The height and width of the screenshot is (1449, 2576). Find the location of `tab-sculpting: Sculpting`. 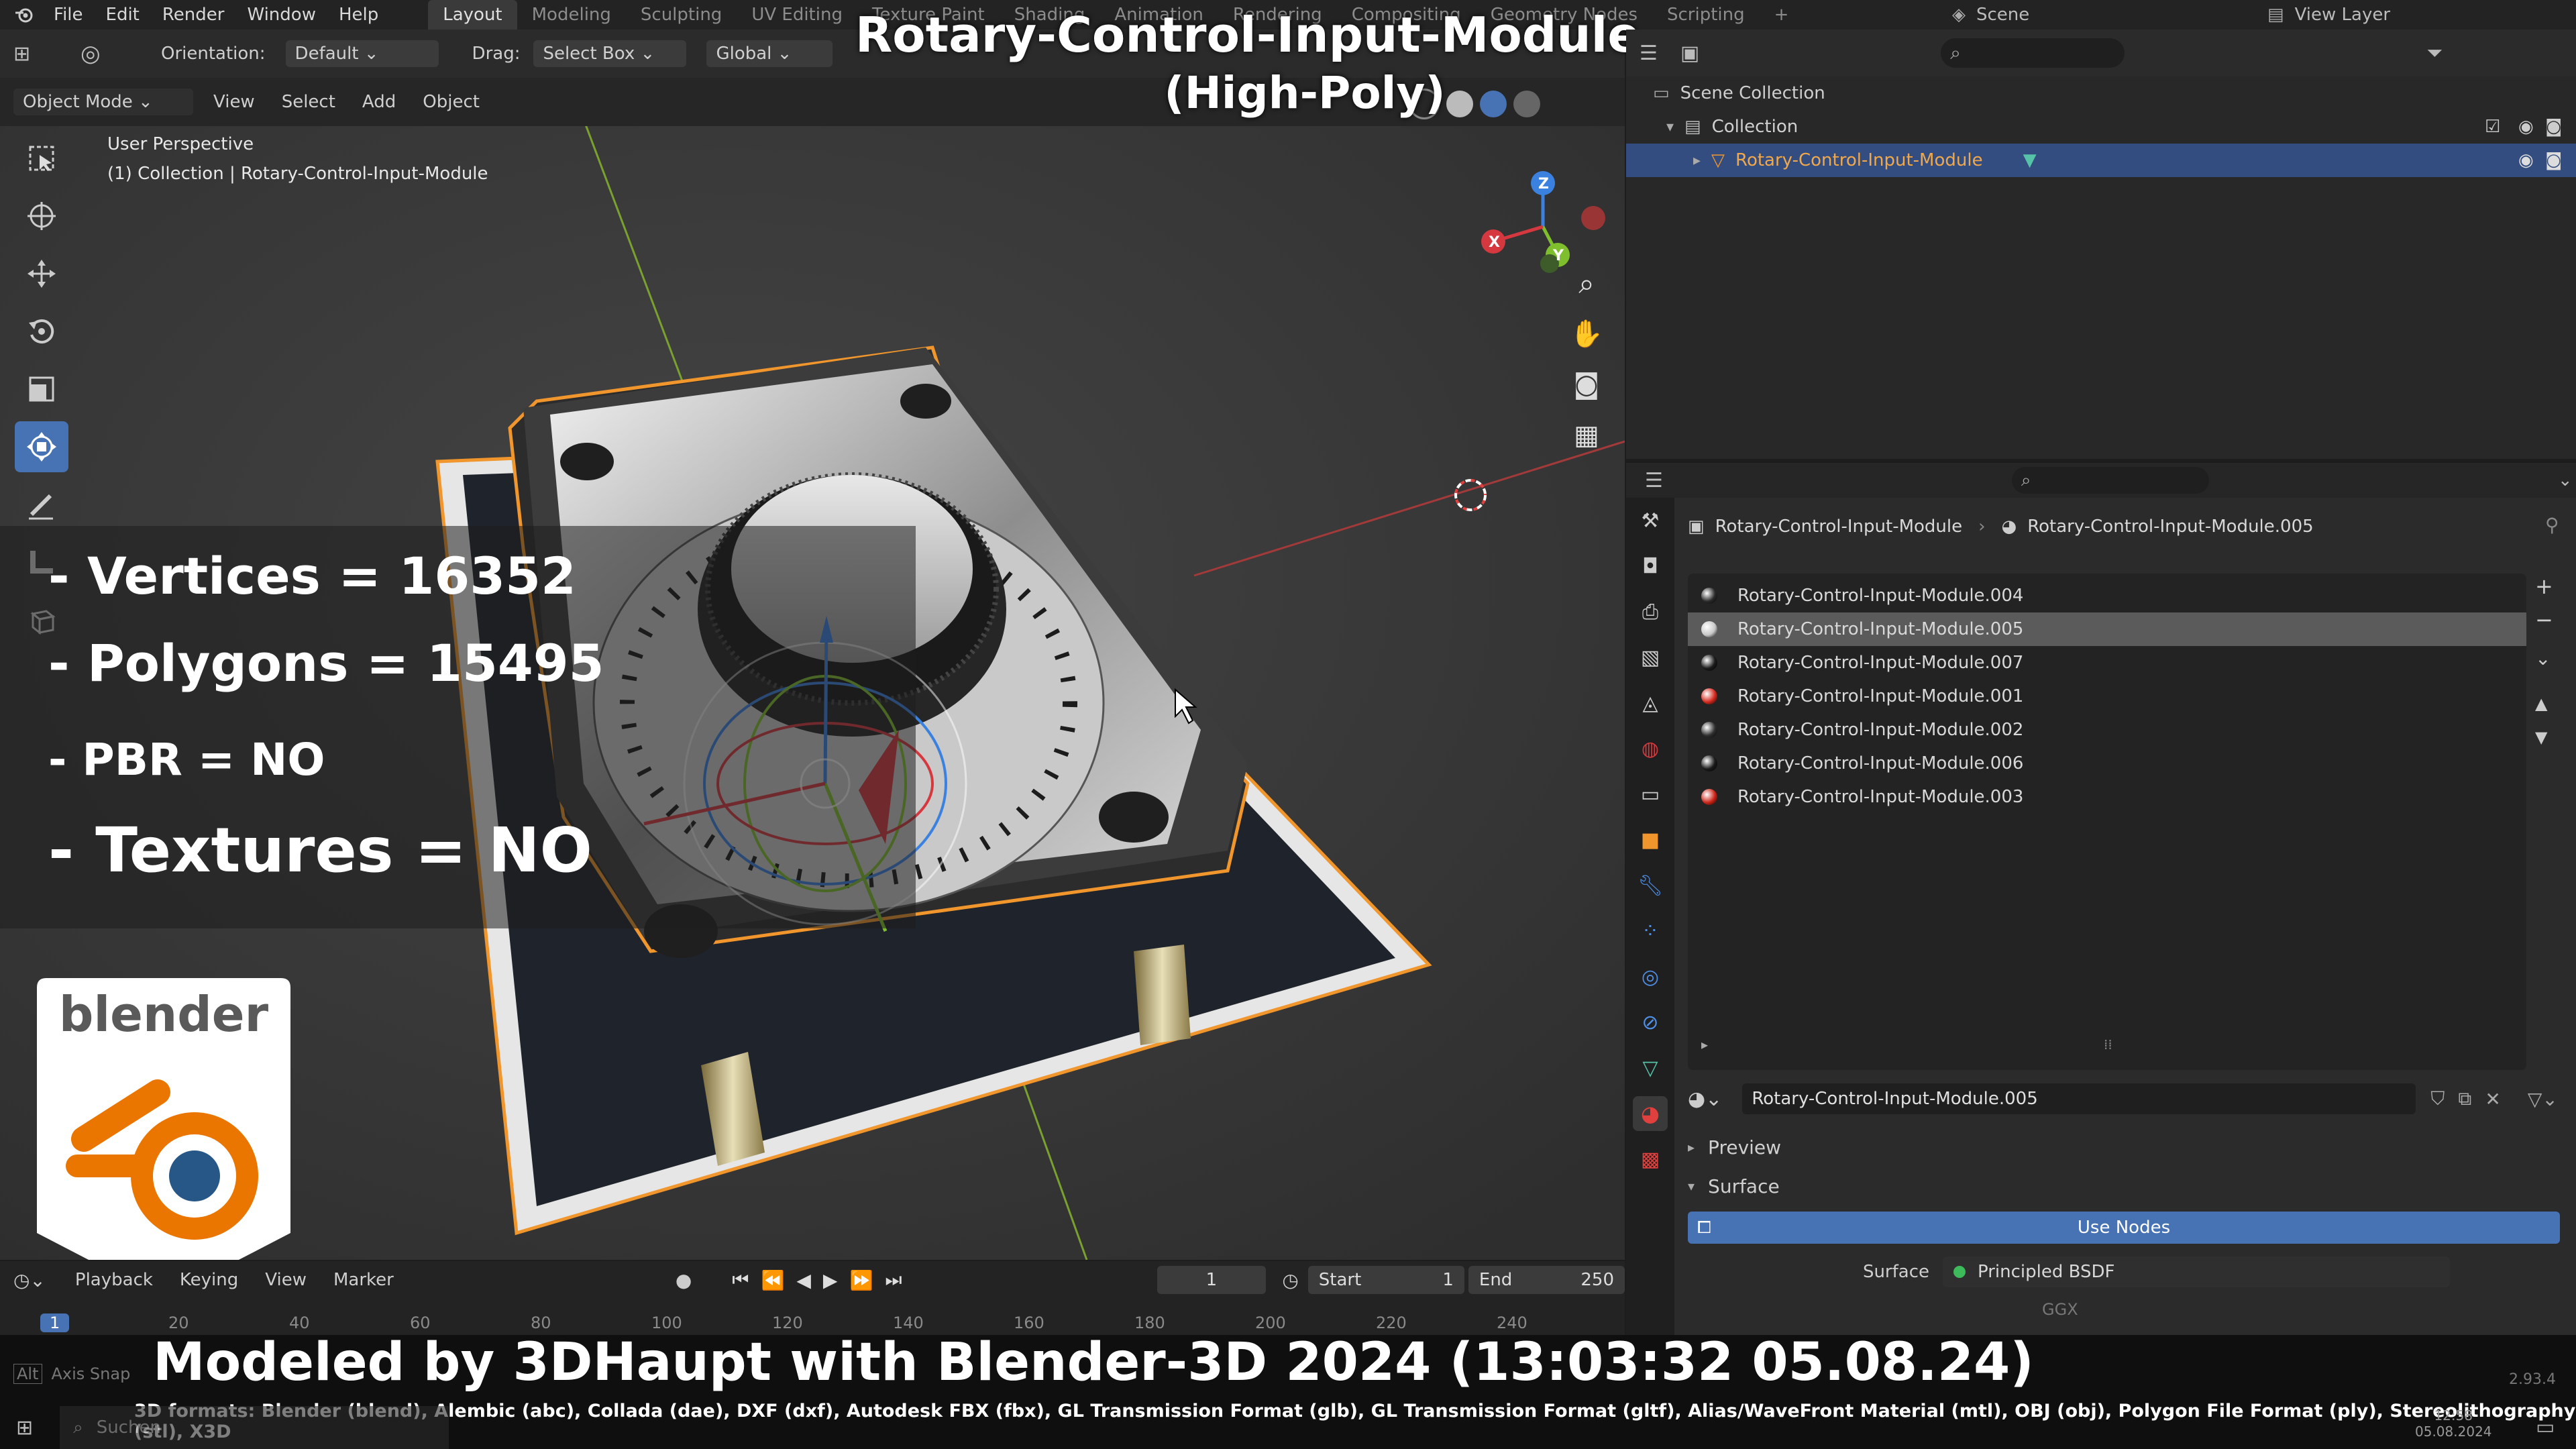

tab-sculpting: Sculpting is located at coordinates (681, 15).